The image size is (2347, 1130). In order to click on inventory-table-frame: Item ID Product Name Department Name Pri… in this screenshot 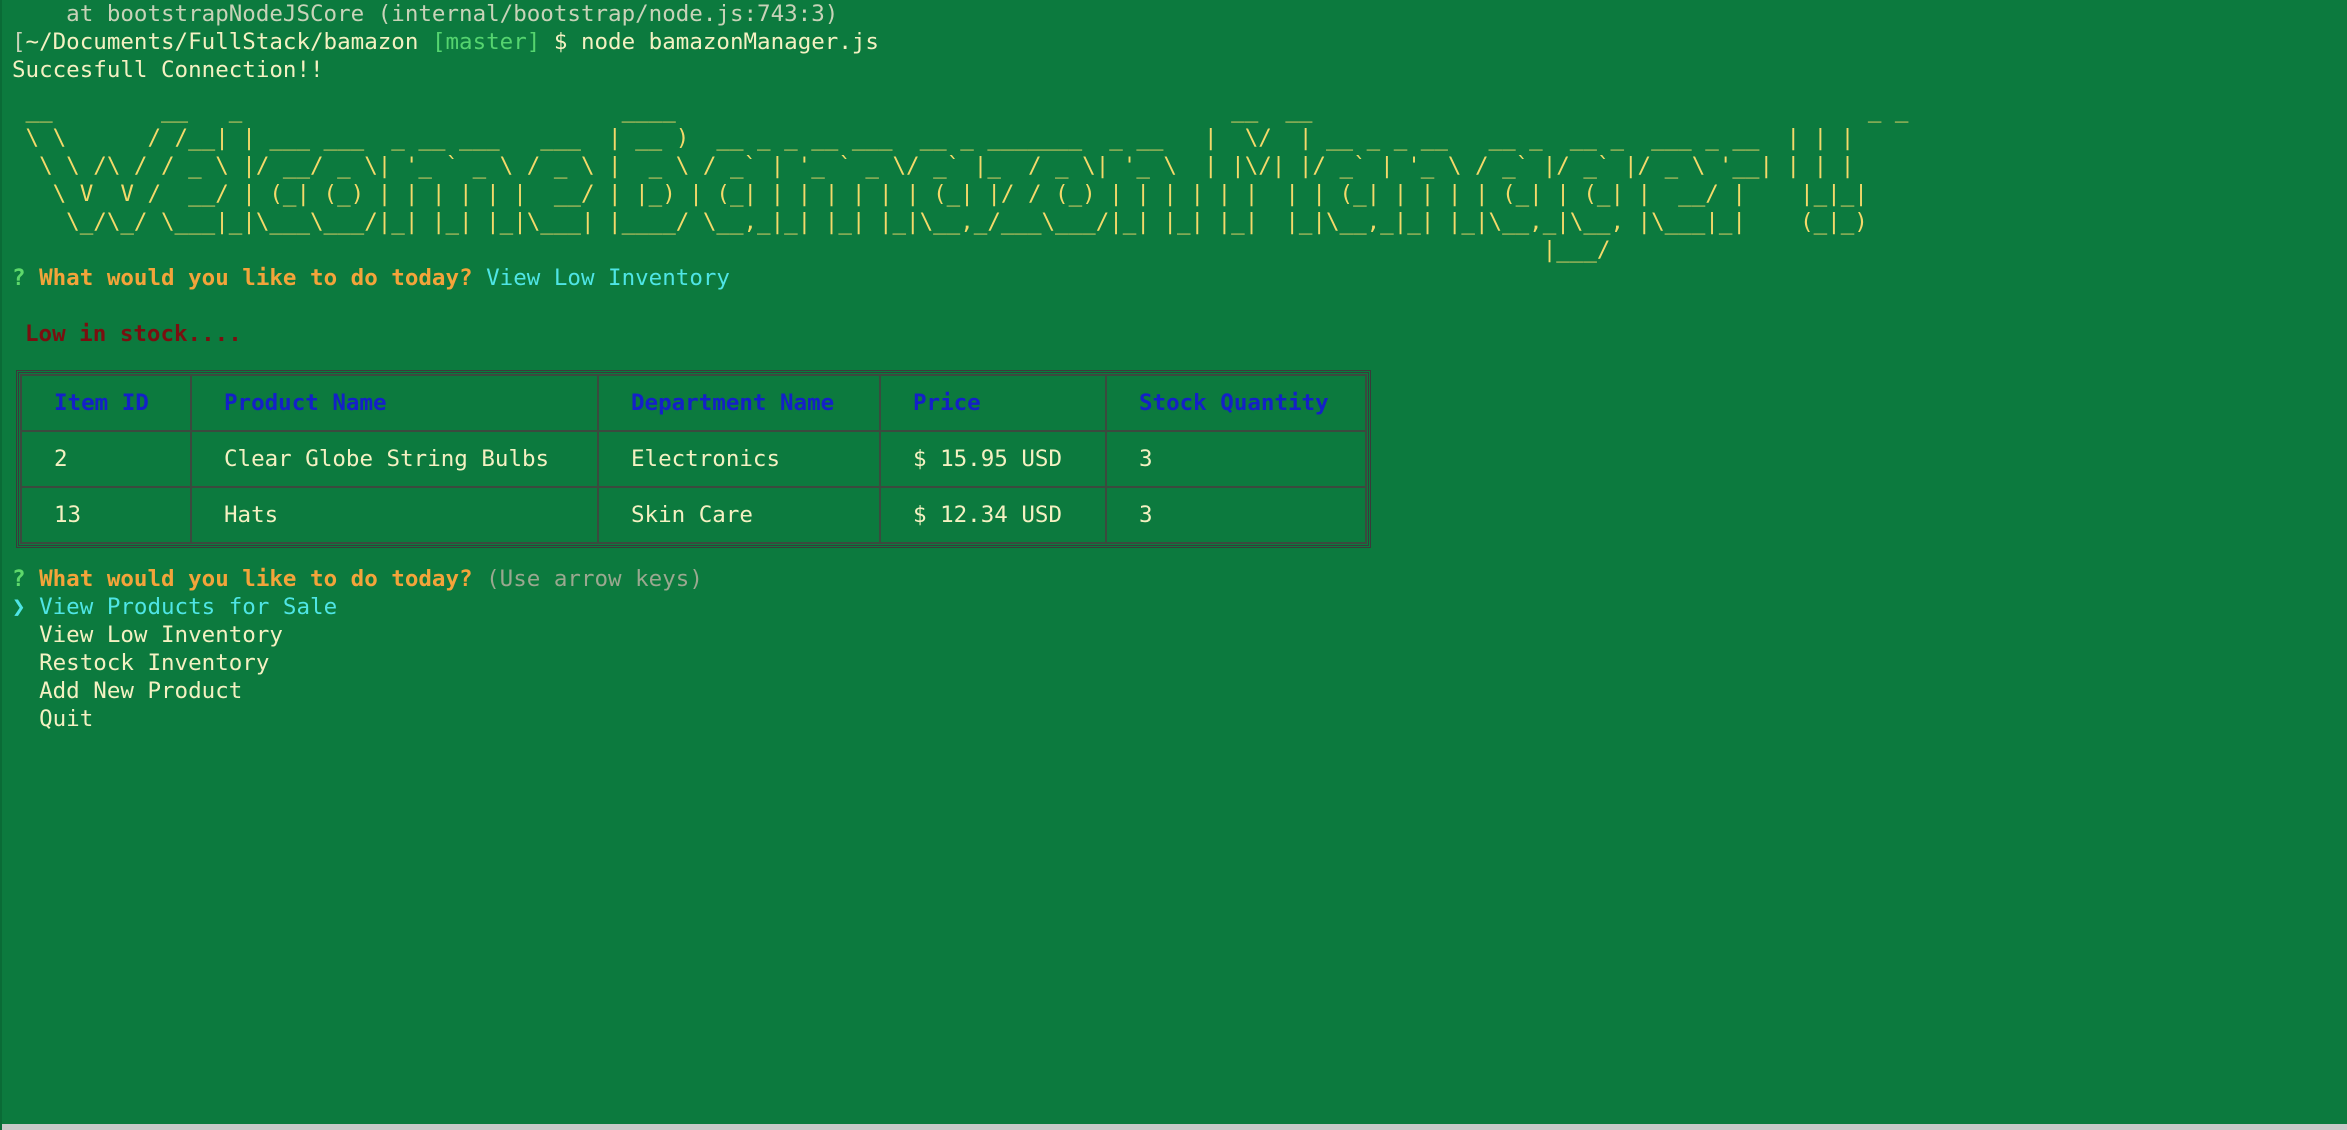, I will do `click(693, 459)`.